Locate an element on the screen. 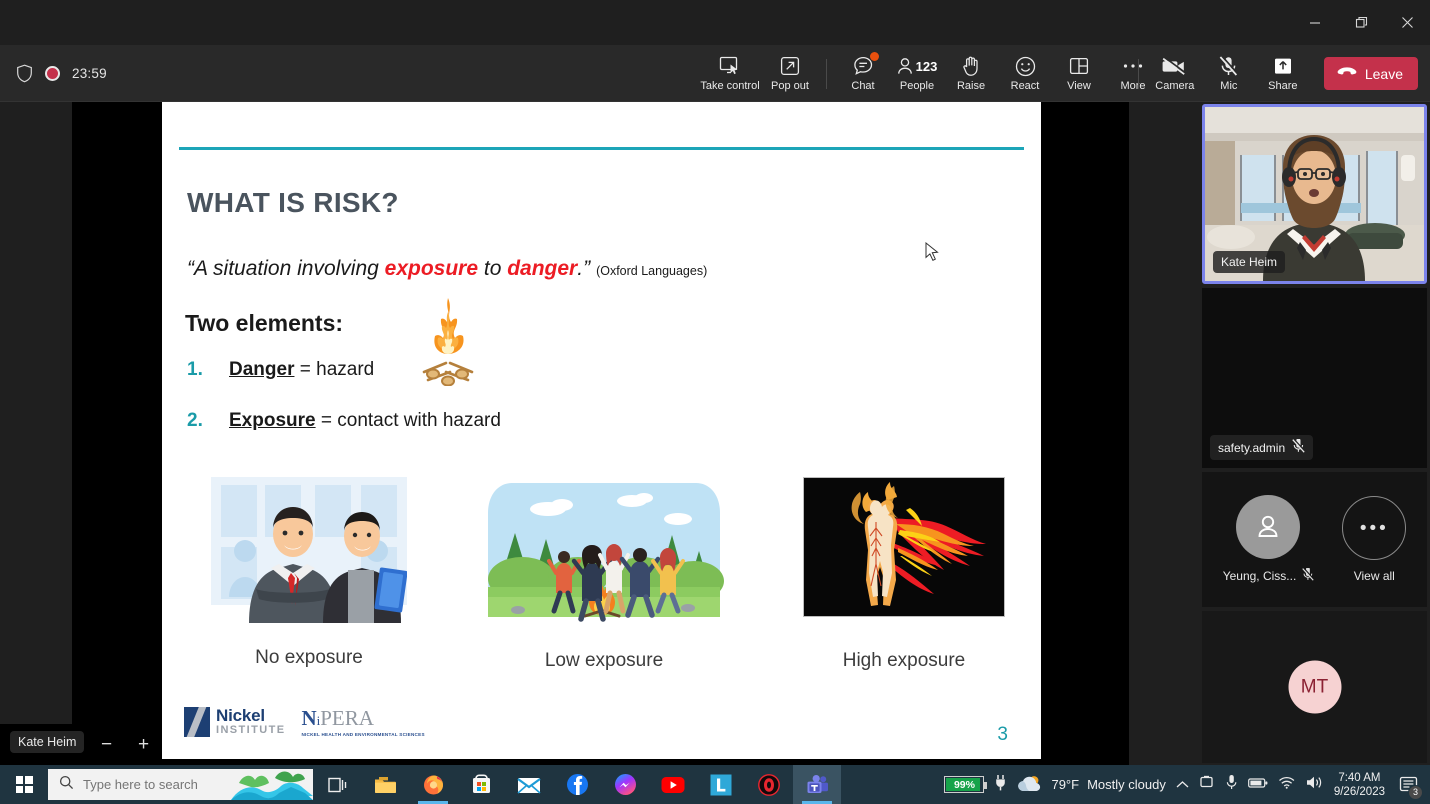 The width and height of the screenshot is (1430, 804). leave-button: Leave is located at coordinates (1370, 73).